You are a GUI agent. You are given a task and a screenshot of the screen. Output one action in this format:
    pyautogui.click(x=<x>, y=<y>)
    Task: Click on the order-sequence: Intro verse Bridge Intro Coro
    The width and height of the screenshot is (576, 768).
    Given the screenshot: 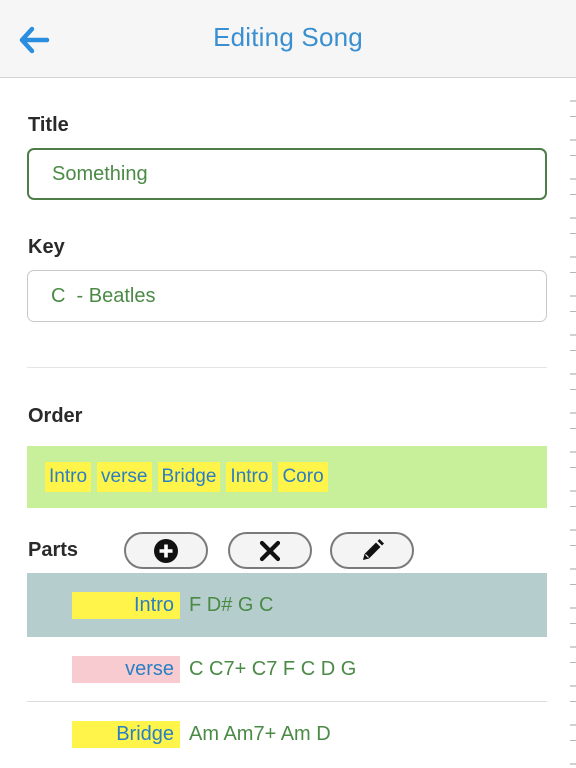 What is the action you would take?
    pyautogui.click(x=287, y=477)
    